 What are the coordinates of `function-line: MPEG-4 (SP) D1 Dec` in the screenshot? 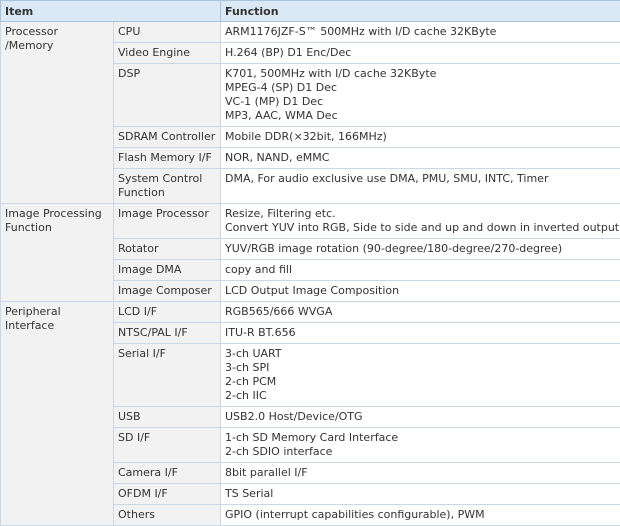 It's located at (281, 87).